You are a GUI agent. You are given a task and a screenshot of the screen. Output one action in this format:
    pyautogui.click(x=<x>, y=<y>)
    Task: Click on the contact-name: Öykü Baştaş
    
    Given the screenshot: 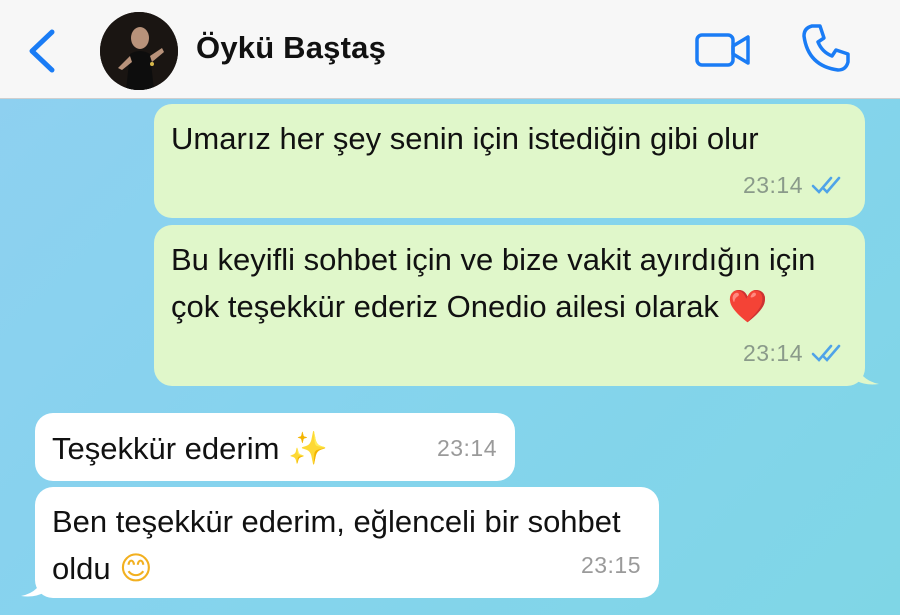 What is the action you would take?
    pyautogui.click(x=291, y=48)
    